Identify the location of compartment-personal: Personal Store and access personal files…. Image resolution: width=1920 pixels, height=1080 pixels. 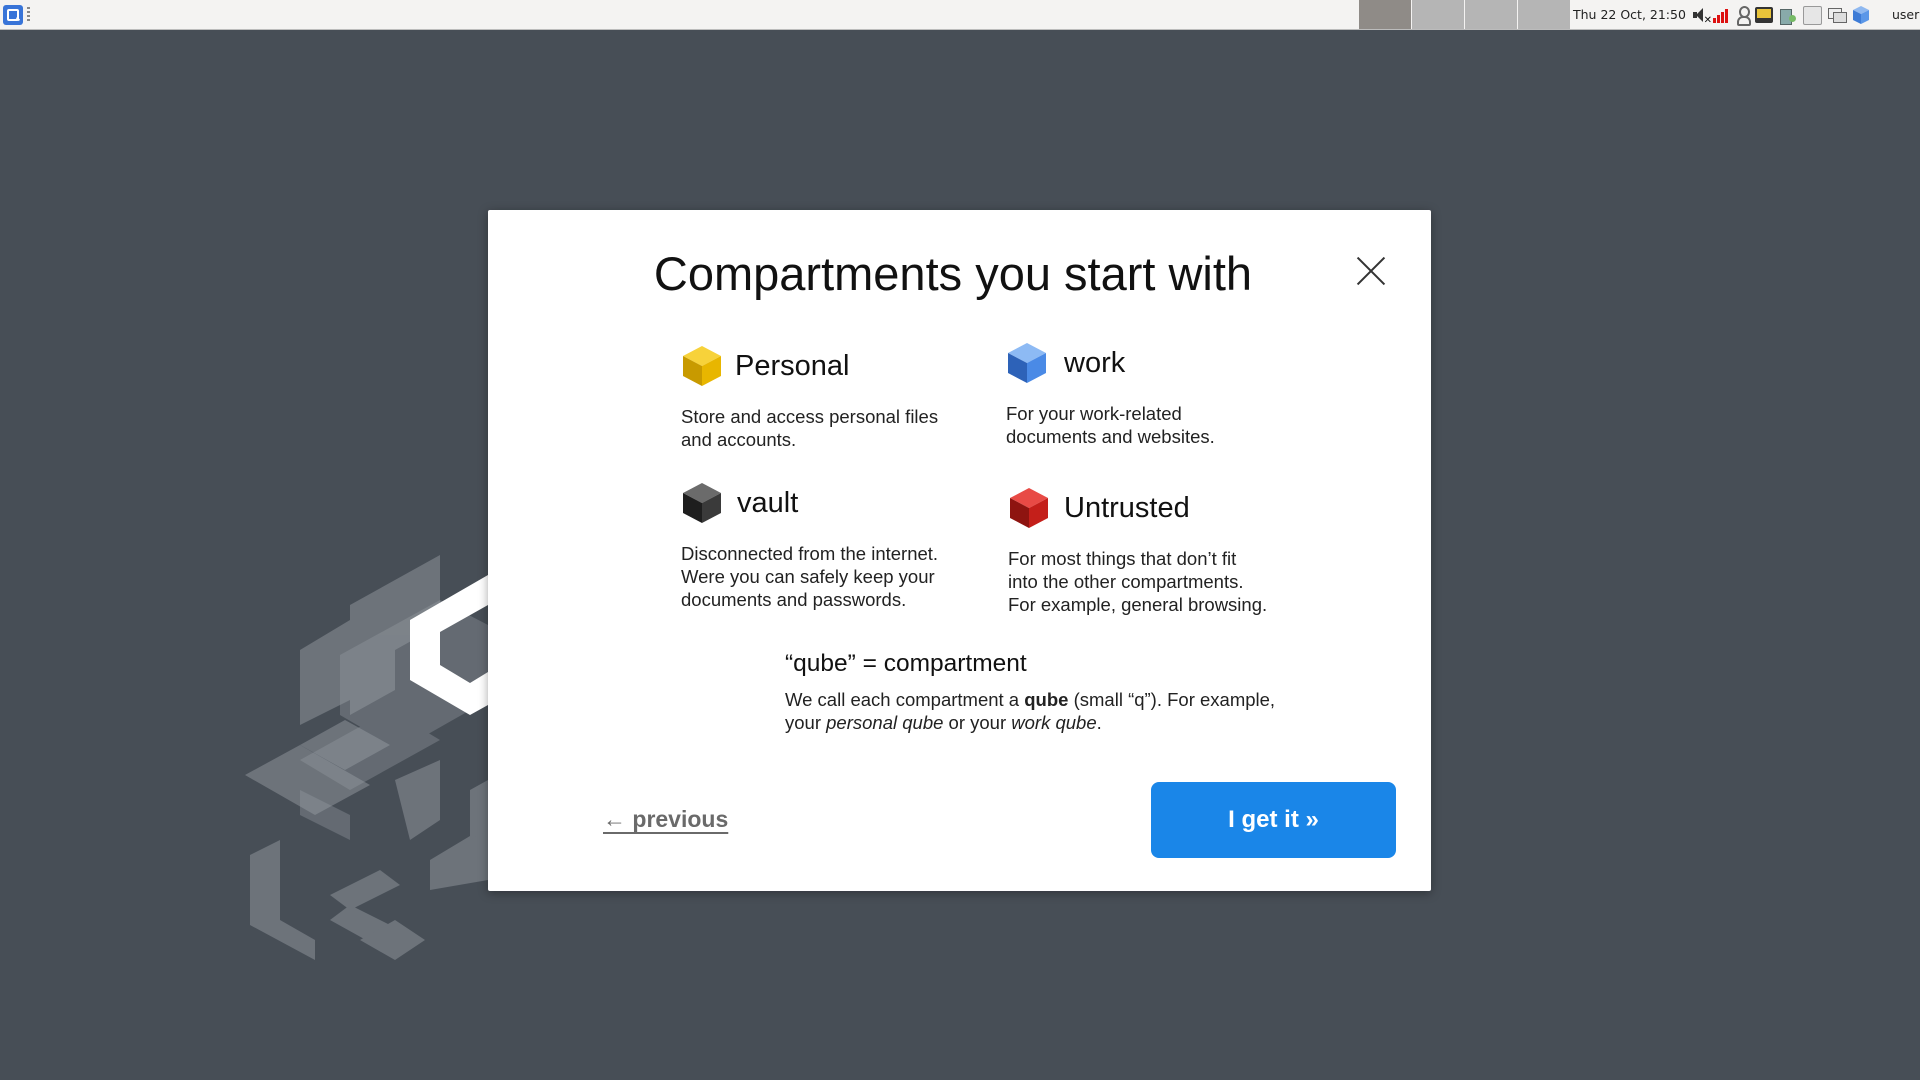
(809, 397).